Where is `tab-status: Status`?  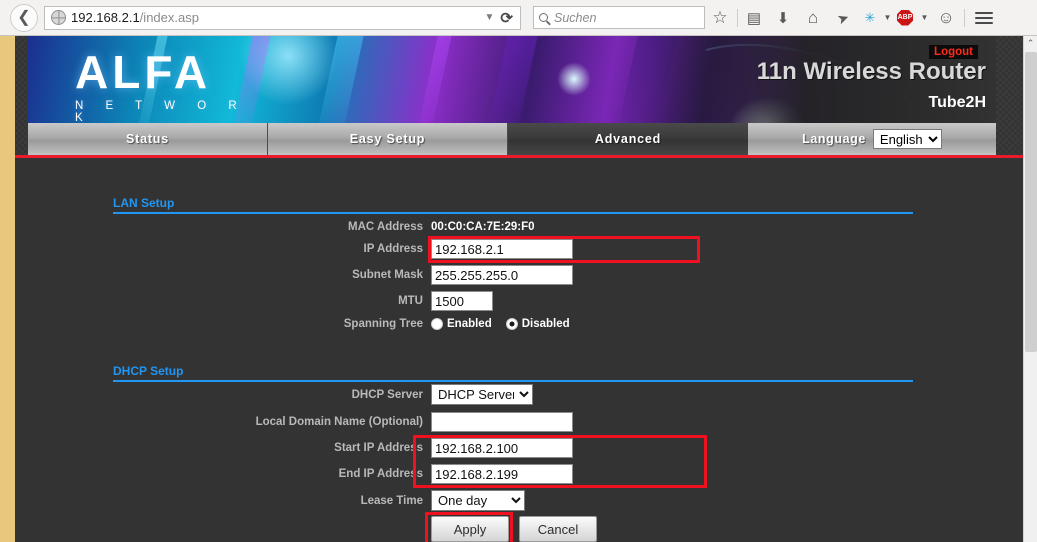 tab-status: Status is located at coordinates (148, 139).